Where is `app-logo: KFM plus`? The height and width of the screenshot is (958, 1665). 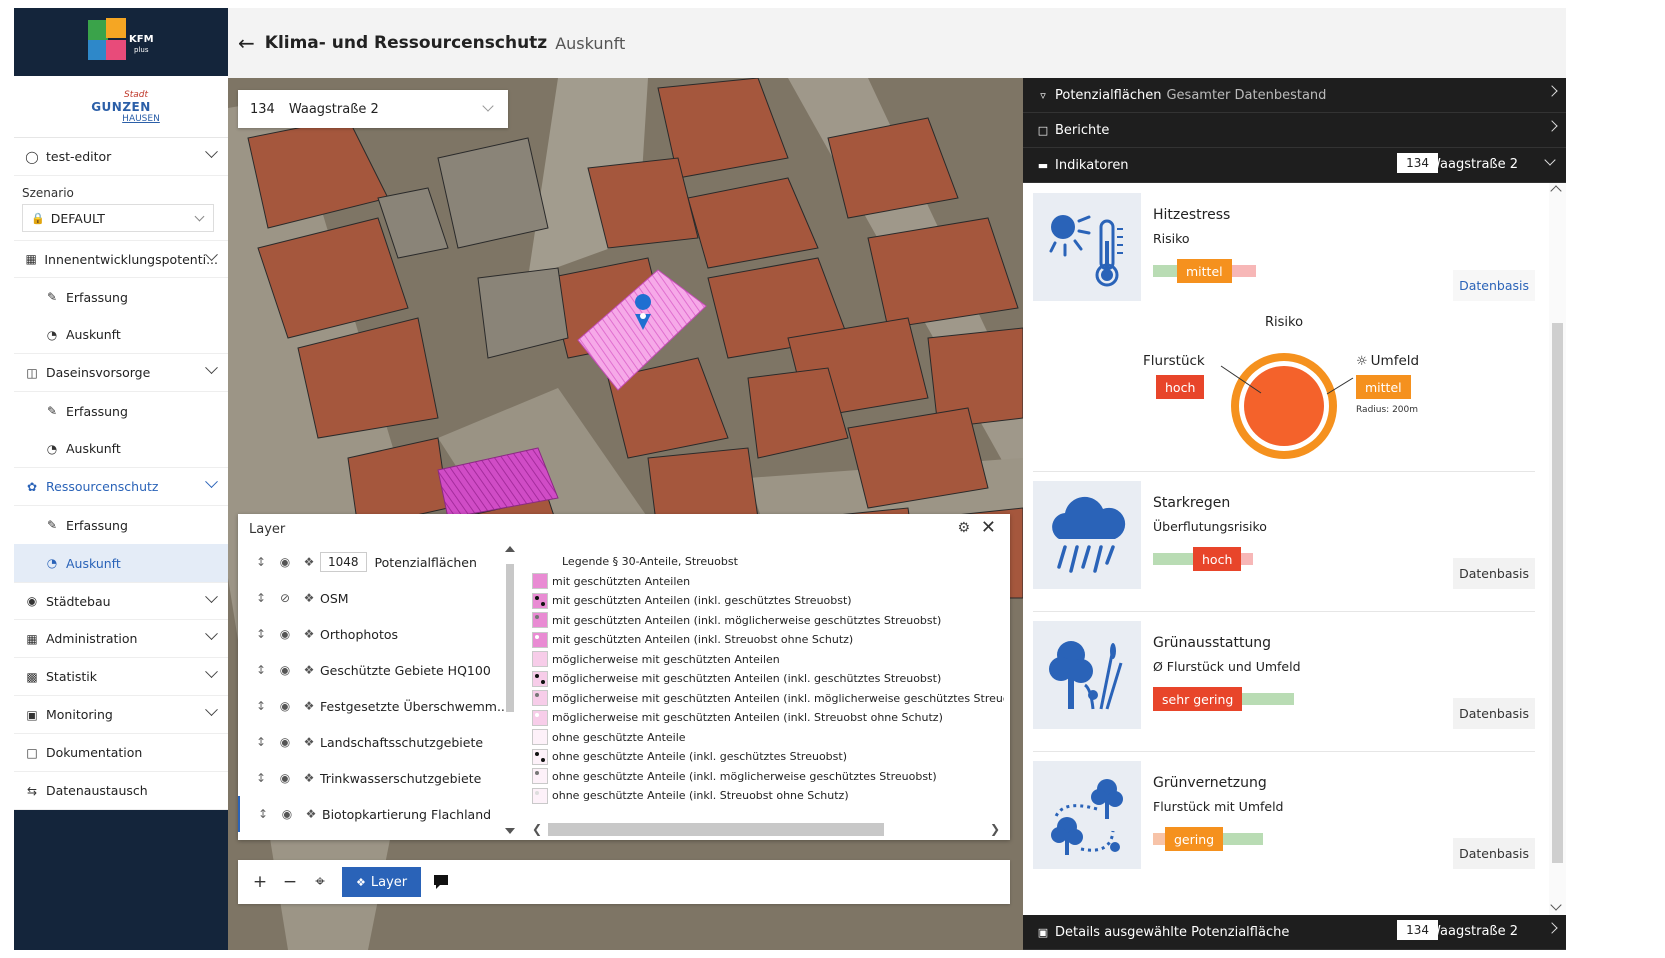 app-logo: KFM plus is located at coordinates (121, 42).